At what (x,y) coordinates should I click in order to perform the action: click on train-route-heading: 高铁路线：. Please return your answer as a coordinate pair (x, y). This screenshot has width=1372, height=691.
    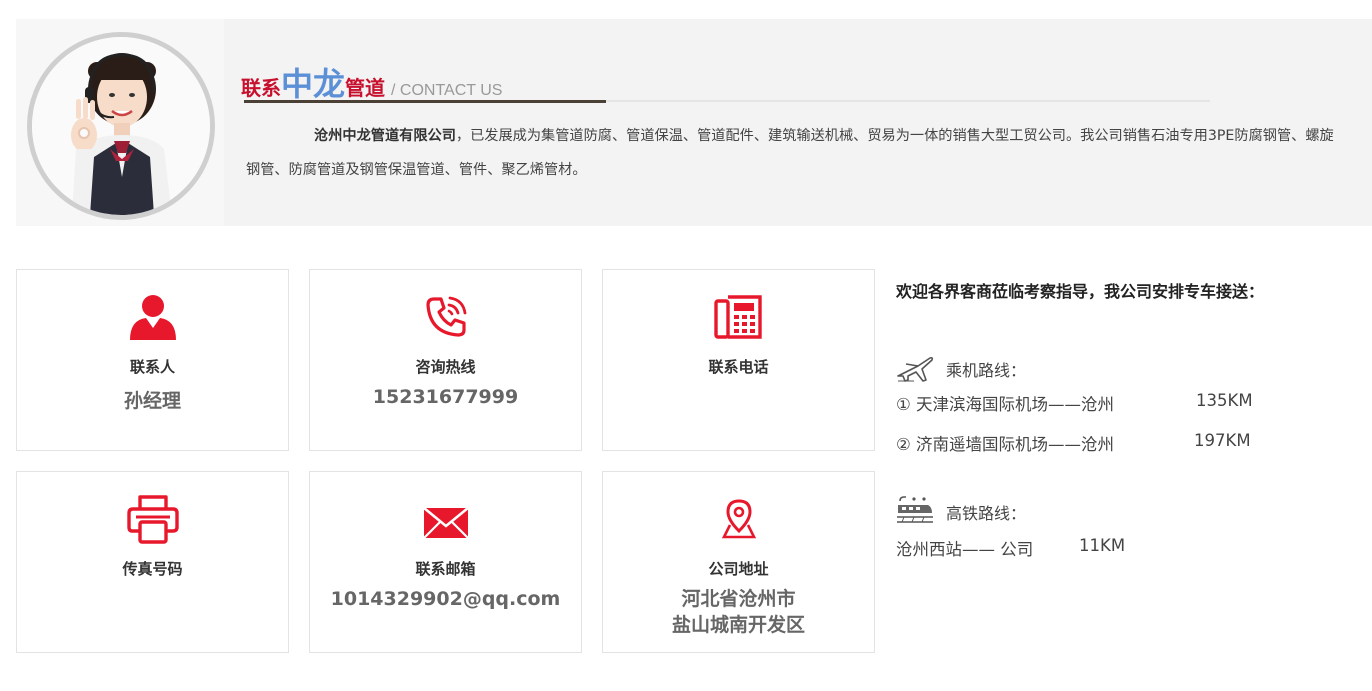
    Looking at the image, I should click on (961, 512).